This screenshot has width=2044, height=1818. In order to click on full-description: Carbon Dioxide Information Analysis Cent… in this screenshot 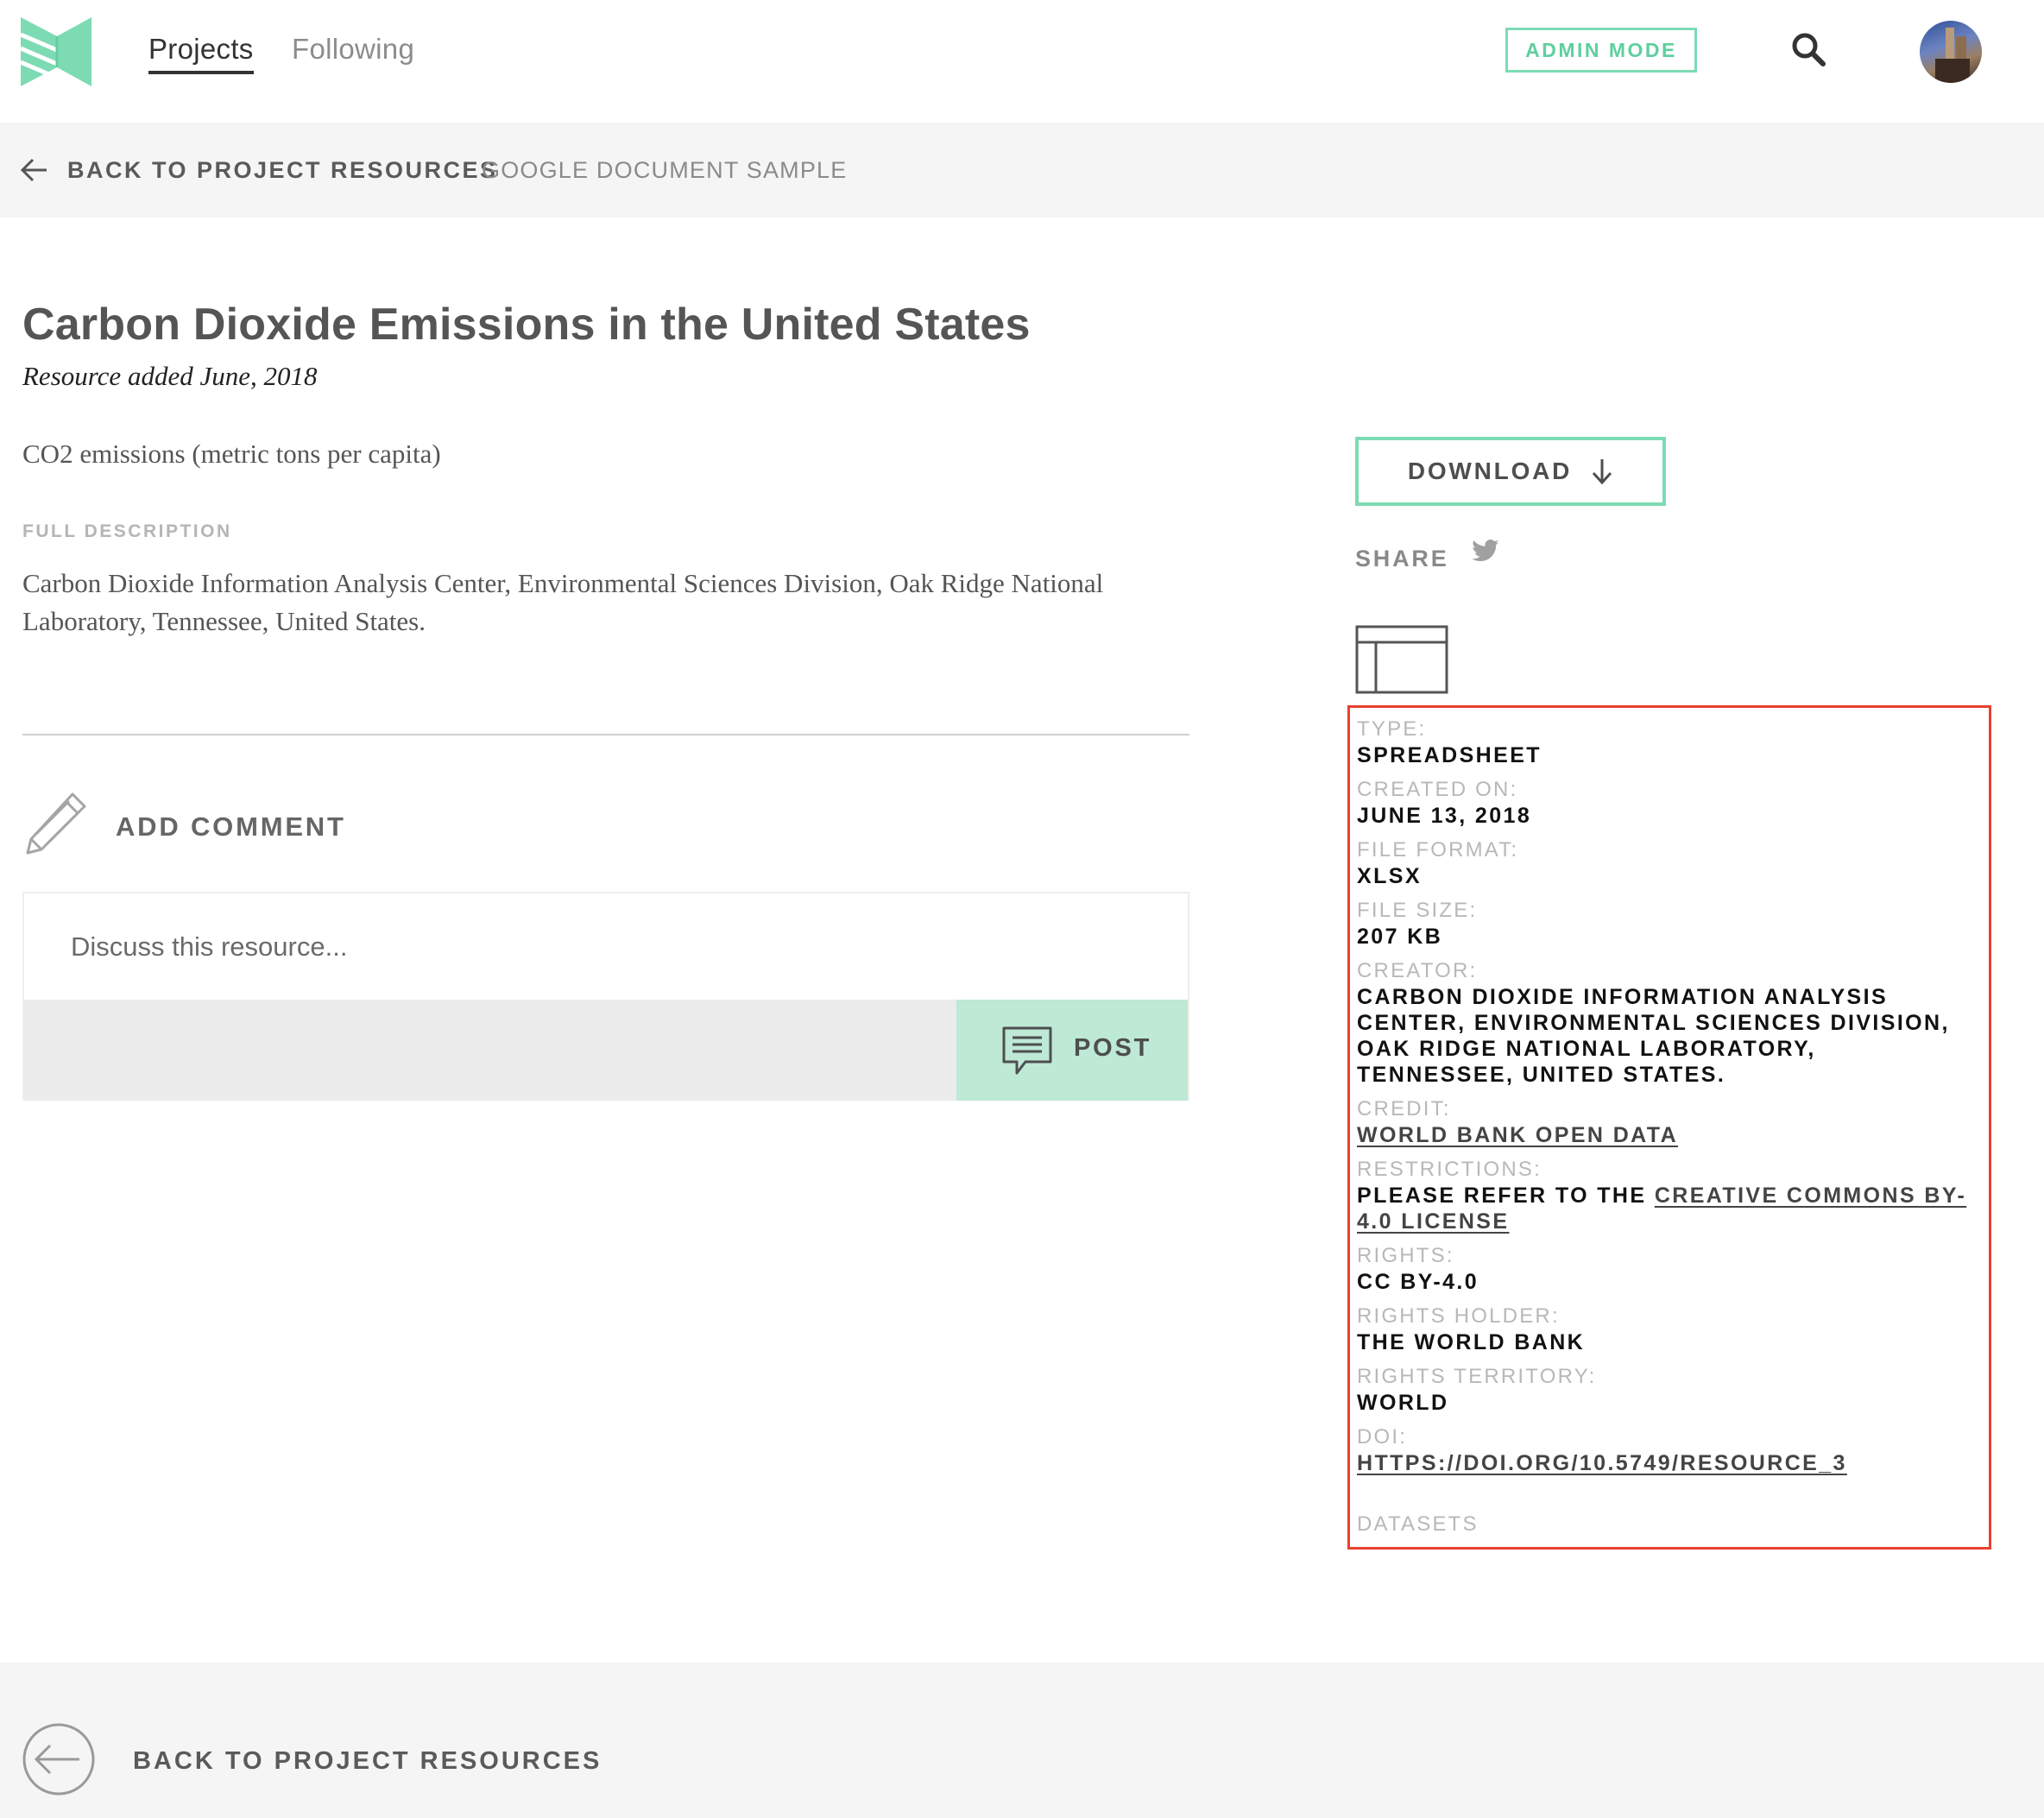, I will do `click(563, 602)`.